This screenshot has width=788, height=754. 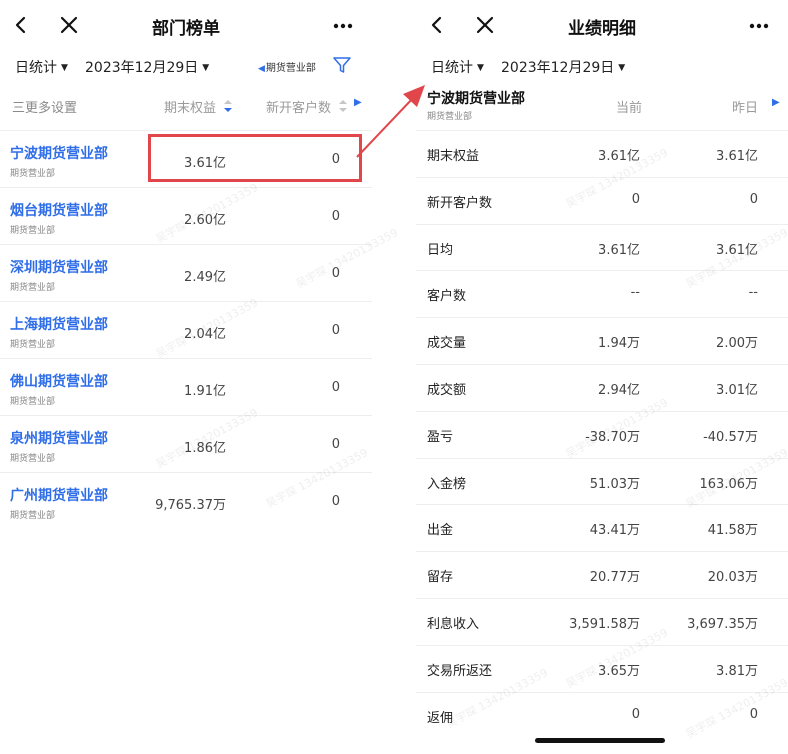 What do you see at coordinates (59, 496) in the screenshot?
I see `department-name: 广州期货营业部` at bounding box center [59, 496].